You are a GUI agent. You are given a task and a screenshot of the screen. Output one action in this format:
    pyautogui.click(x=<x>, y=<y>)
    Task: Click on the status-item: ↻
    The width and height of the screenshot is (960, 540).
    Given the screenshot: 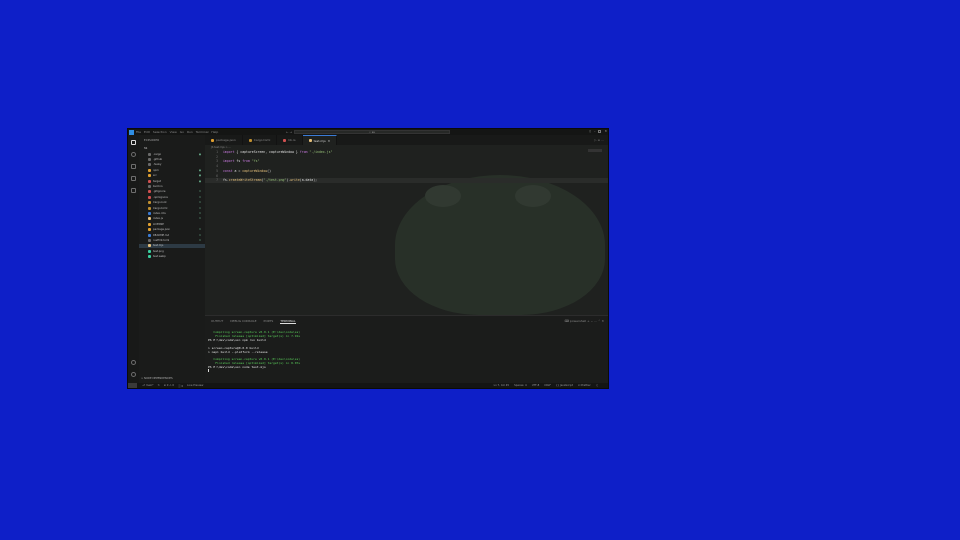 What is the action you would take?
    pyautogui.click(x=159, y=386)
    